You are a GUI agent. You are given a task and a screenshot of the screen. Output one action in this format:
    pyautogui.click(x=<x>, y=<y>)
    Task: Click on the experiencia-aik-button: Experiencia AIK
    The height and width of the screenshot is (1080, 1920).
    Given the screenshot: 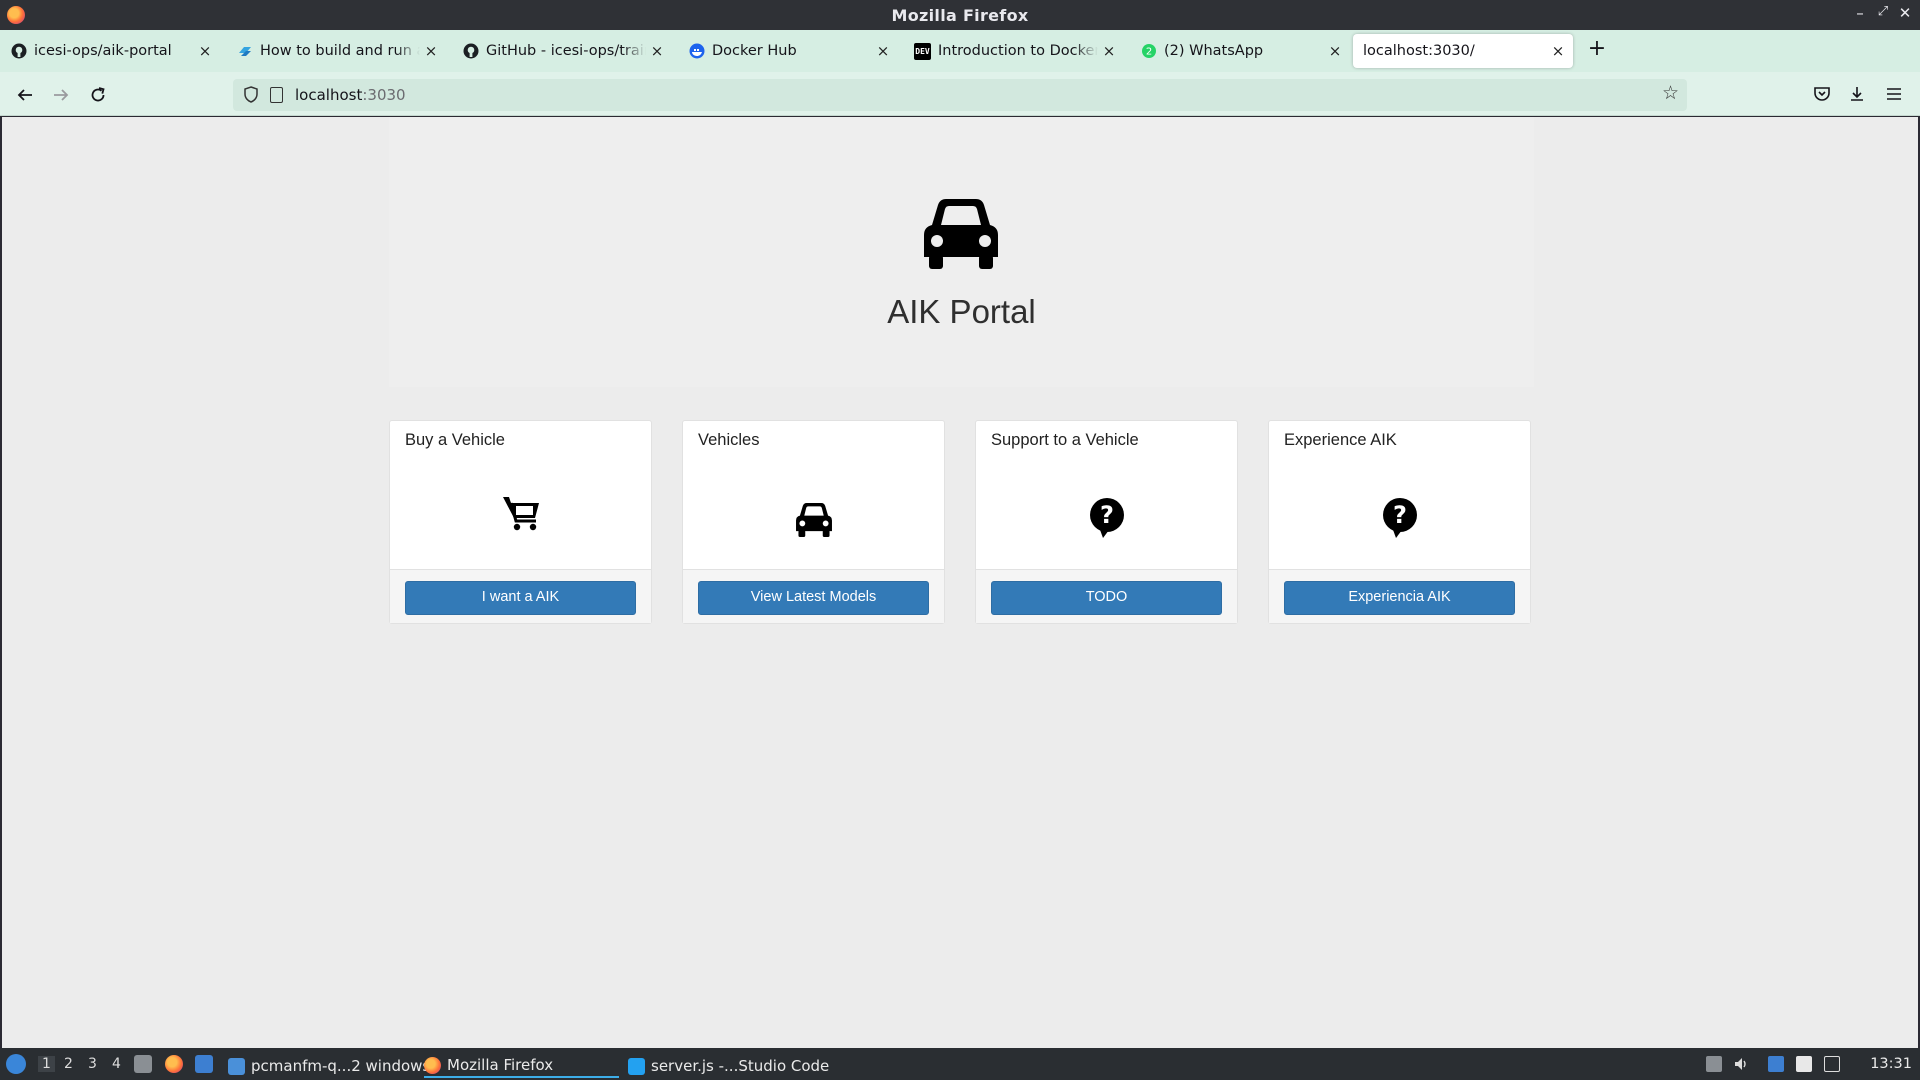 What is the action you would take?
    pyautogui.click(x=1399, y=598)
    